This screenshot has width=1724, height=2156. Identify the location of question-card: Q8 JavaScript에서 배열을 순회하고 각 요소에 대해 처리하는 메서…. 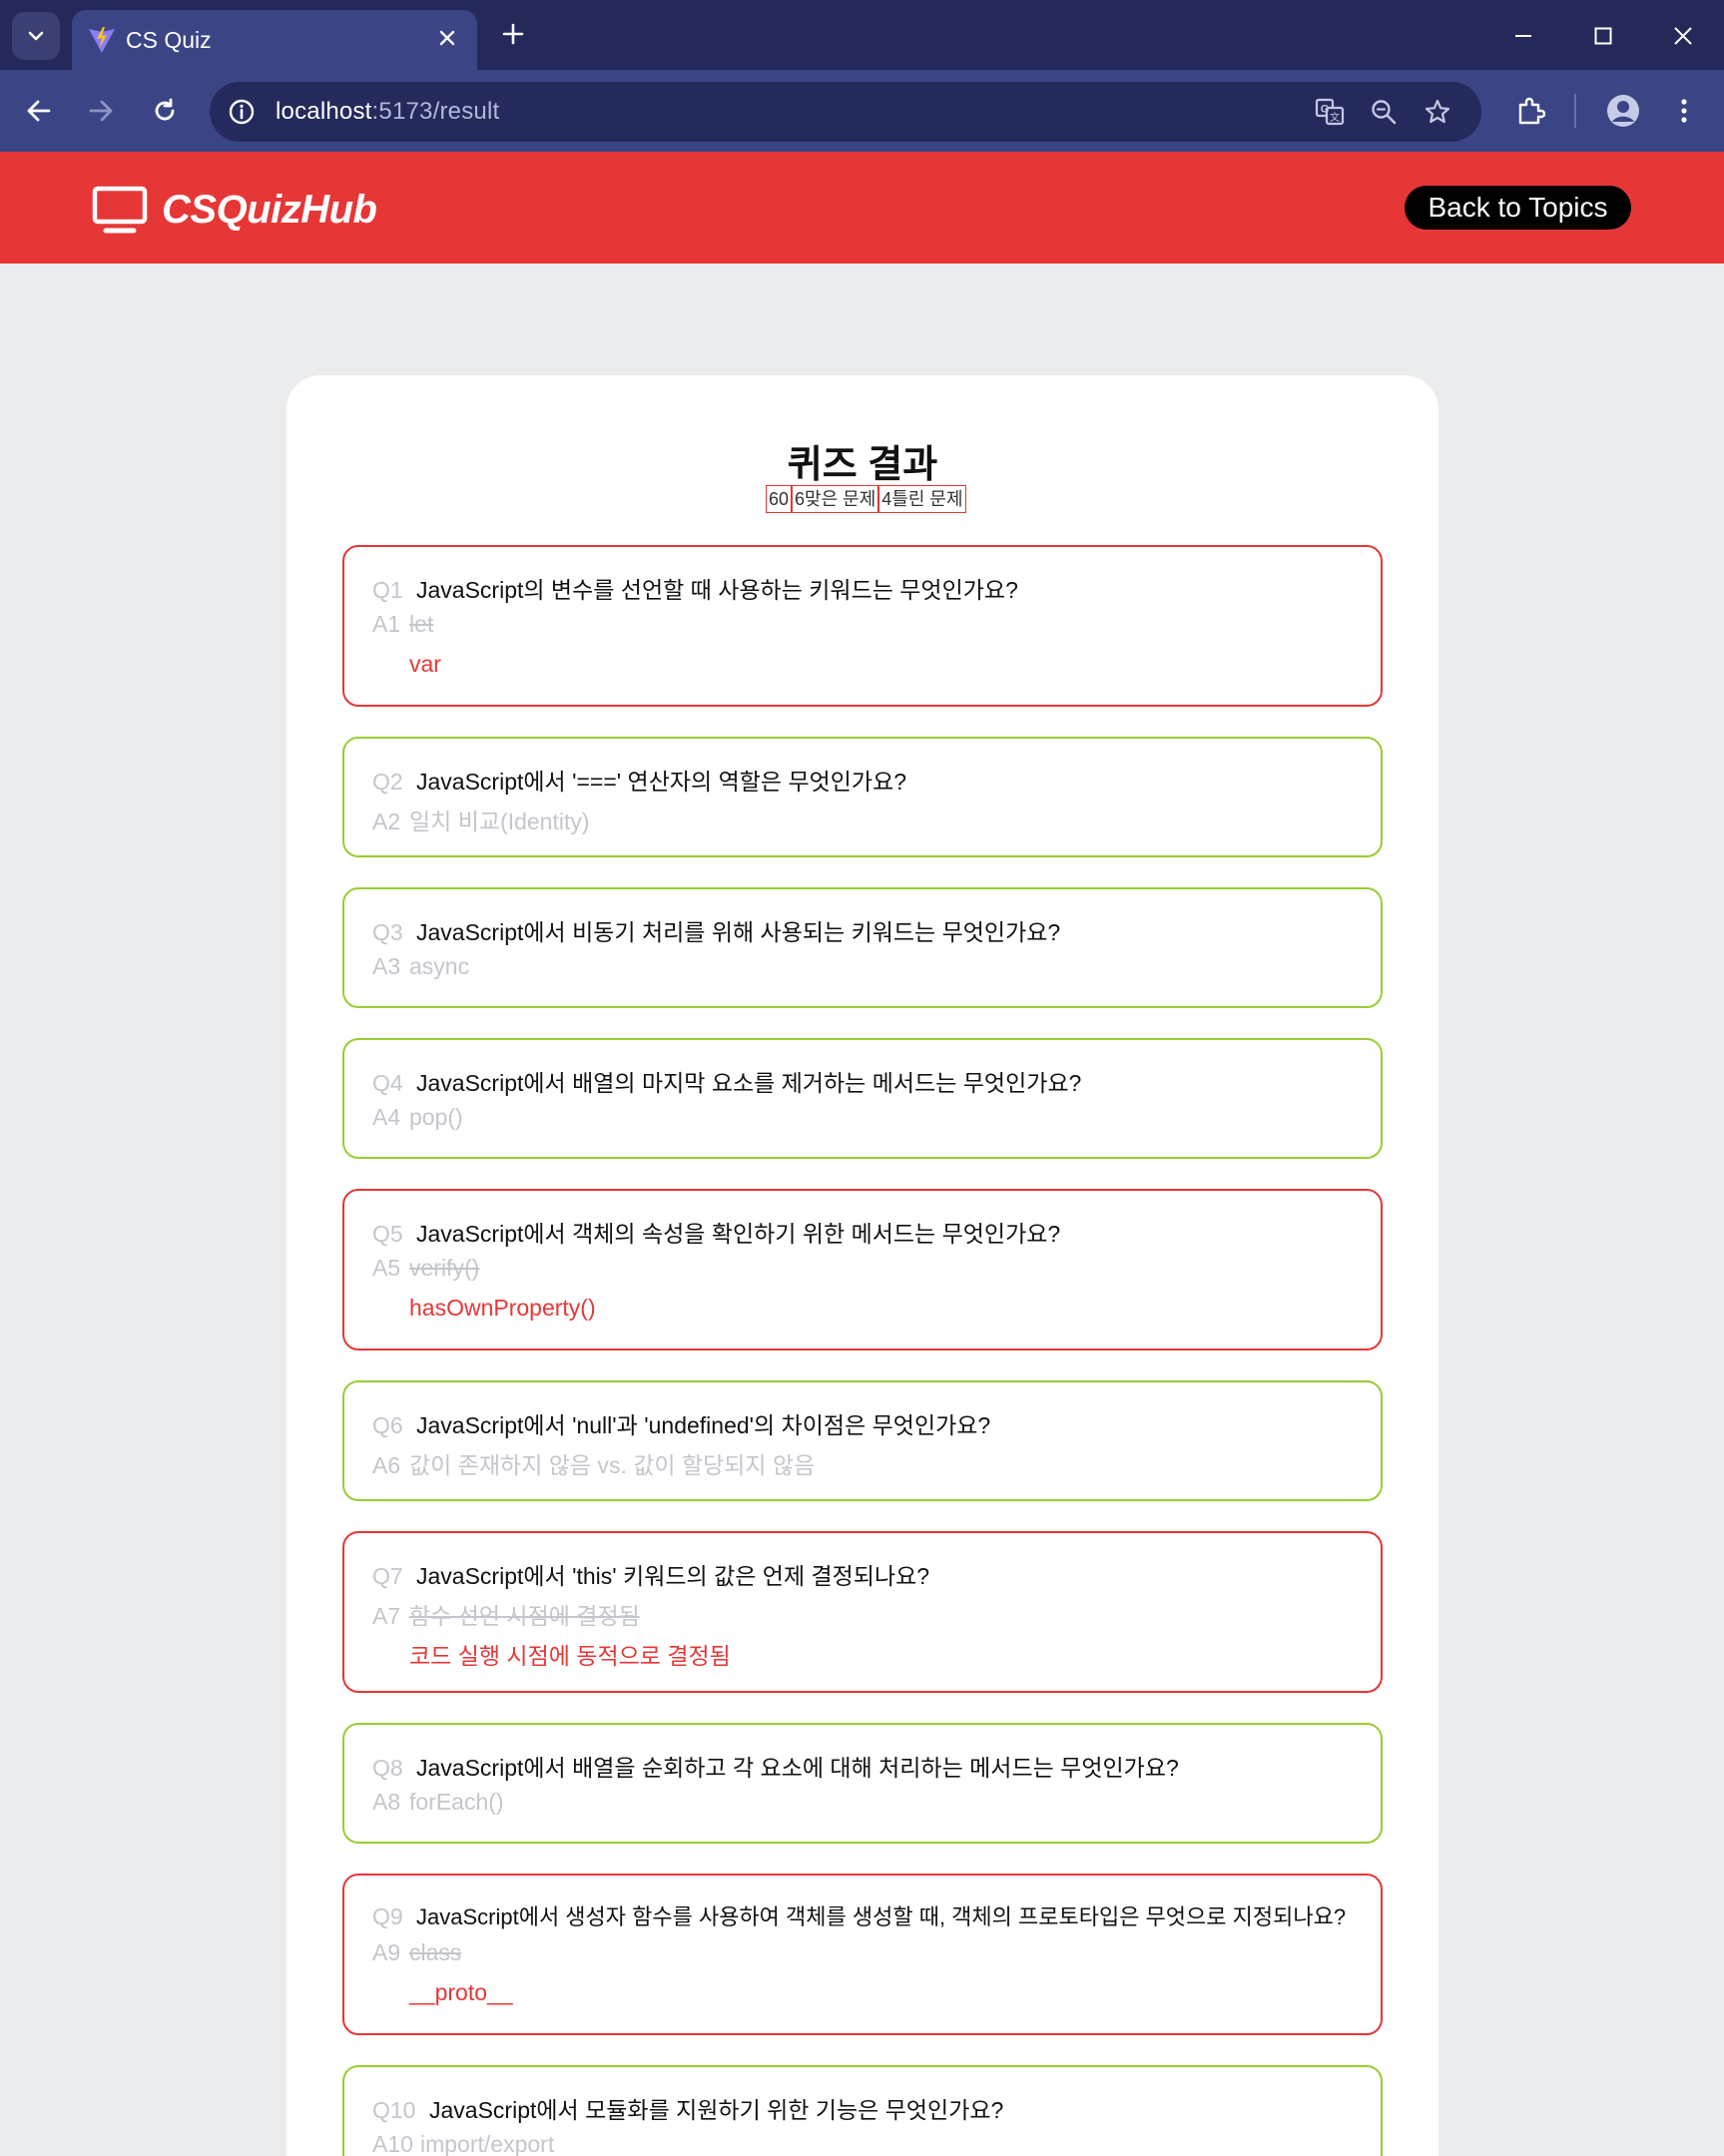
(862, 1783).